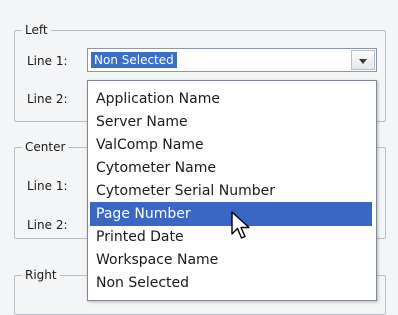 The height and width of the screenshot is (315, 398). What do you see at coordinates (231, 168) in the screenshot?
I see `dropdown-option-cytometer-name: Cytometer Name` at bounding box center [231, 168].